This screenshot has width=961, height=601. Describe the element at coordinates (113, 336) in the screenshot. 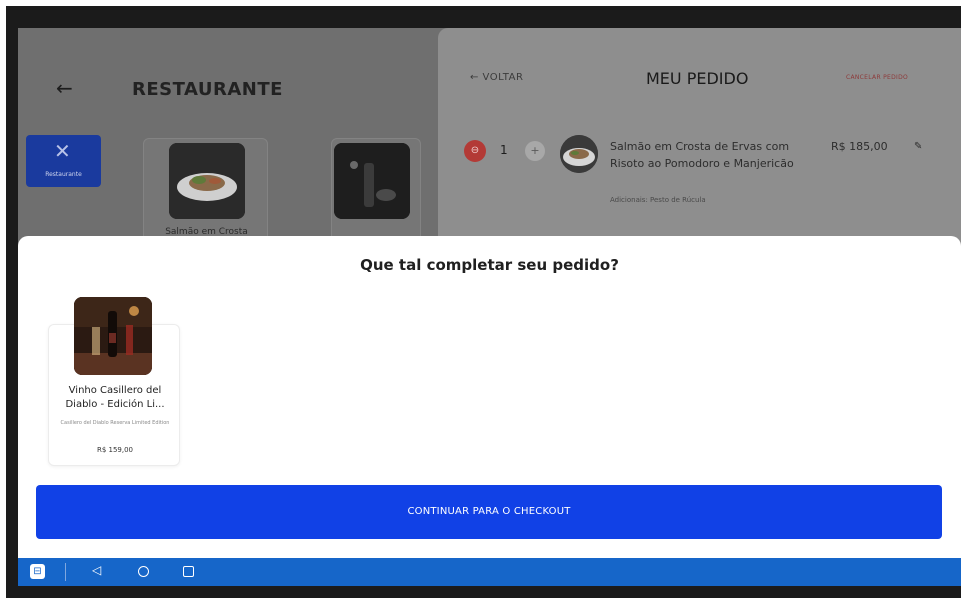

I see `product-image` at that location.